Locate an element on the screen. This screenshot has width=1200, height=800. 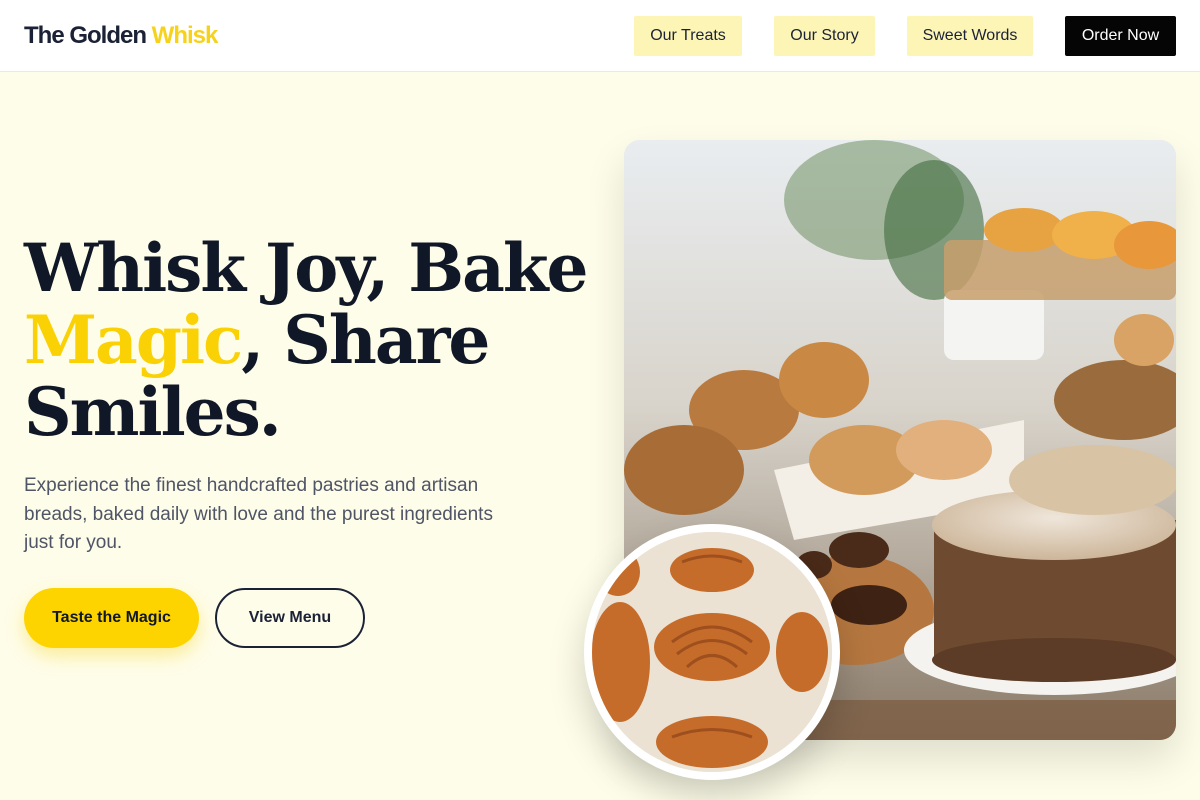
view-menu-button: View Menu is located at coordinates (290, 618).